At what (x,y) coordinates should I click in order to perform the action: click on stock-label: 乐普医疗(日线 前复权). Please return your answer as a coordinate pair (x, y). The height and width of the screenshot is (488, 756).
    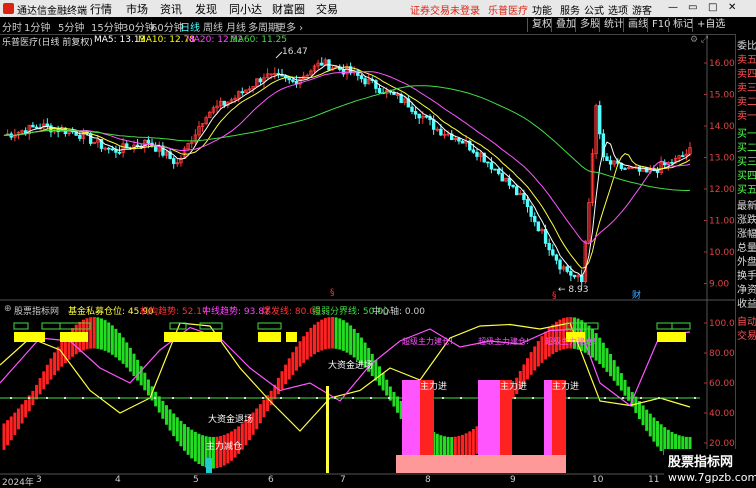
    Looking at the image, I should click on (47, 43).